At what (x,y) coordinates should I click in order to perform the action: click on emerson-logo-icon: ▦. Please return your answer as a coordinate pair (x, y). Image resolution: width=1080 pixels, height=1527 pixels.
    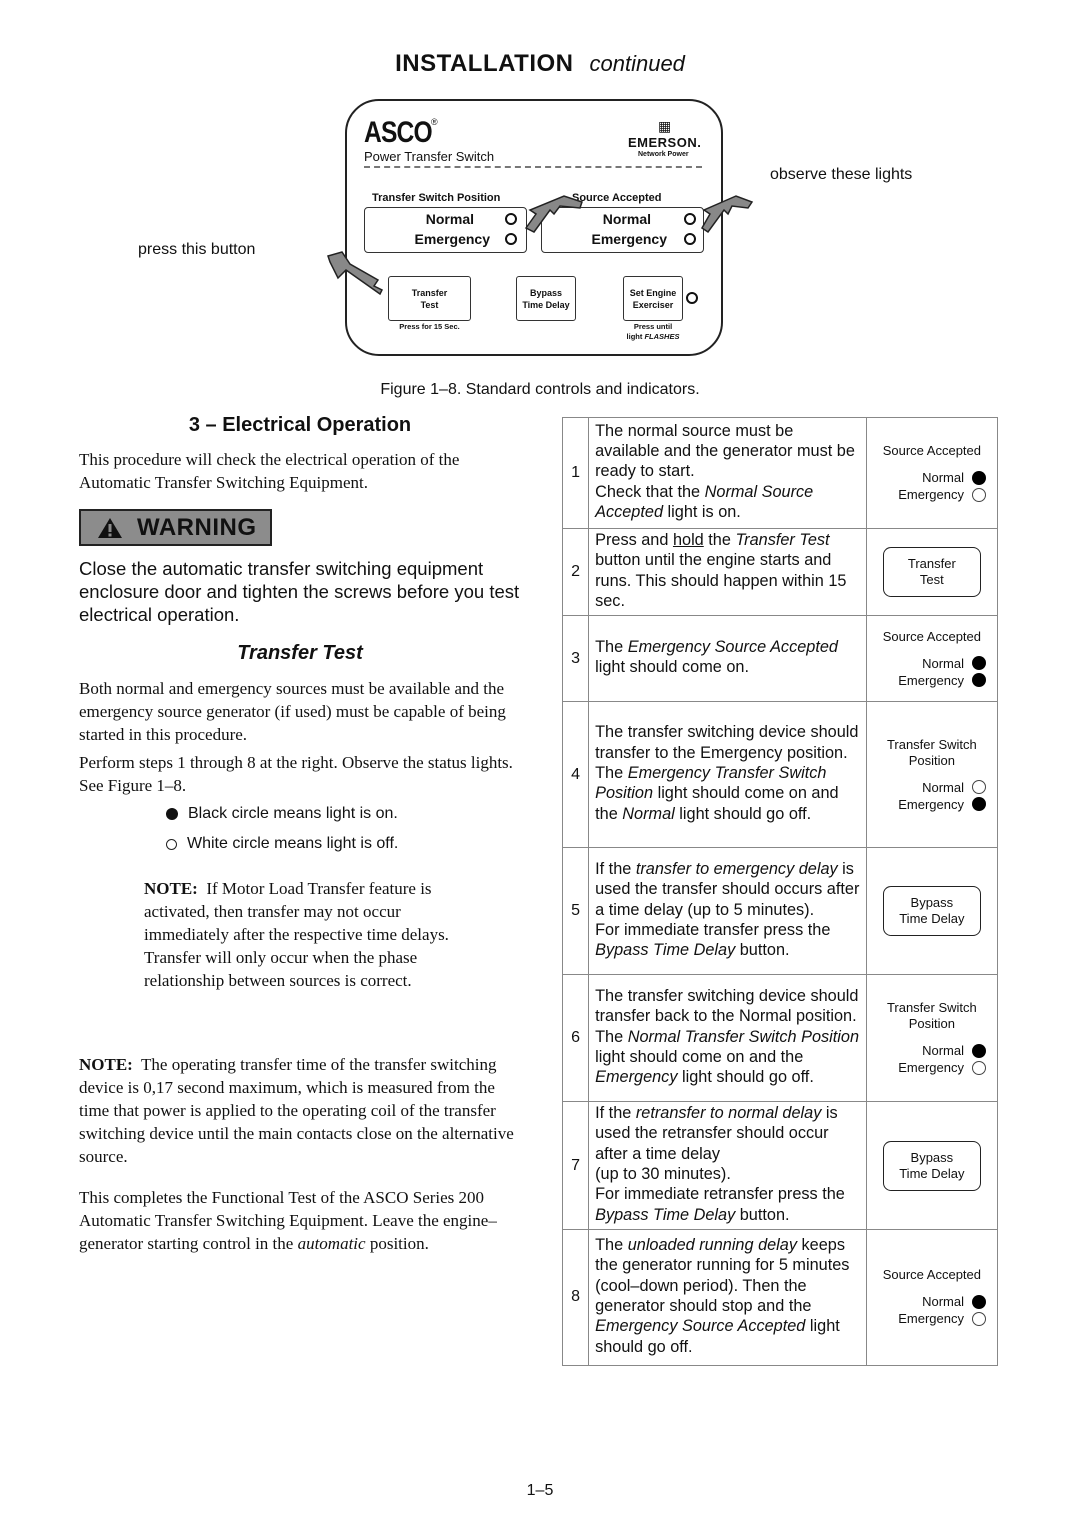
    Looking at the image, I should click on (665, 126).